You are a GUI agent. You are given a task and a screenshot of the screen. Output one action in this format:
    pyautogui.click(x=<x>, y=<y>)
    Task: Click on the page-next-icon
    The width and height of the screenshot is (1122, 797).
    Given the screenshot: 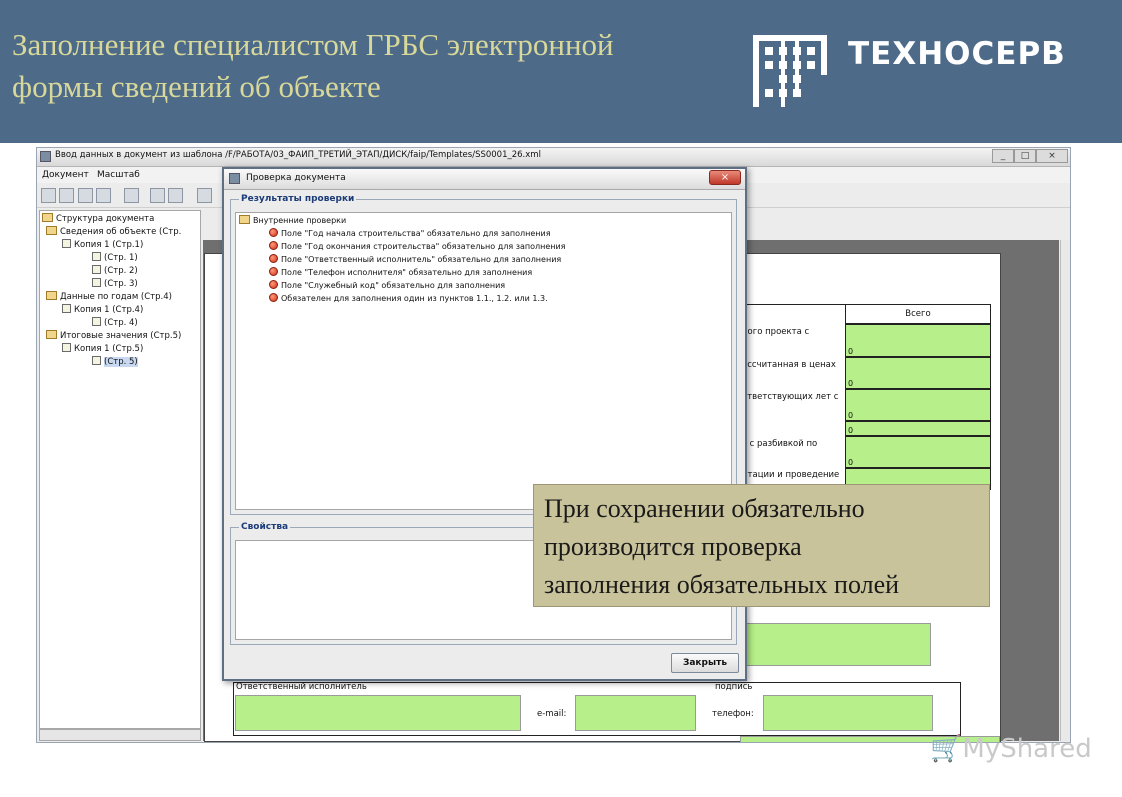 What is the action you would take?
    pyautogui.click(x=175, y=195)
    